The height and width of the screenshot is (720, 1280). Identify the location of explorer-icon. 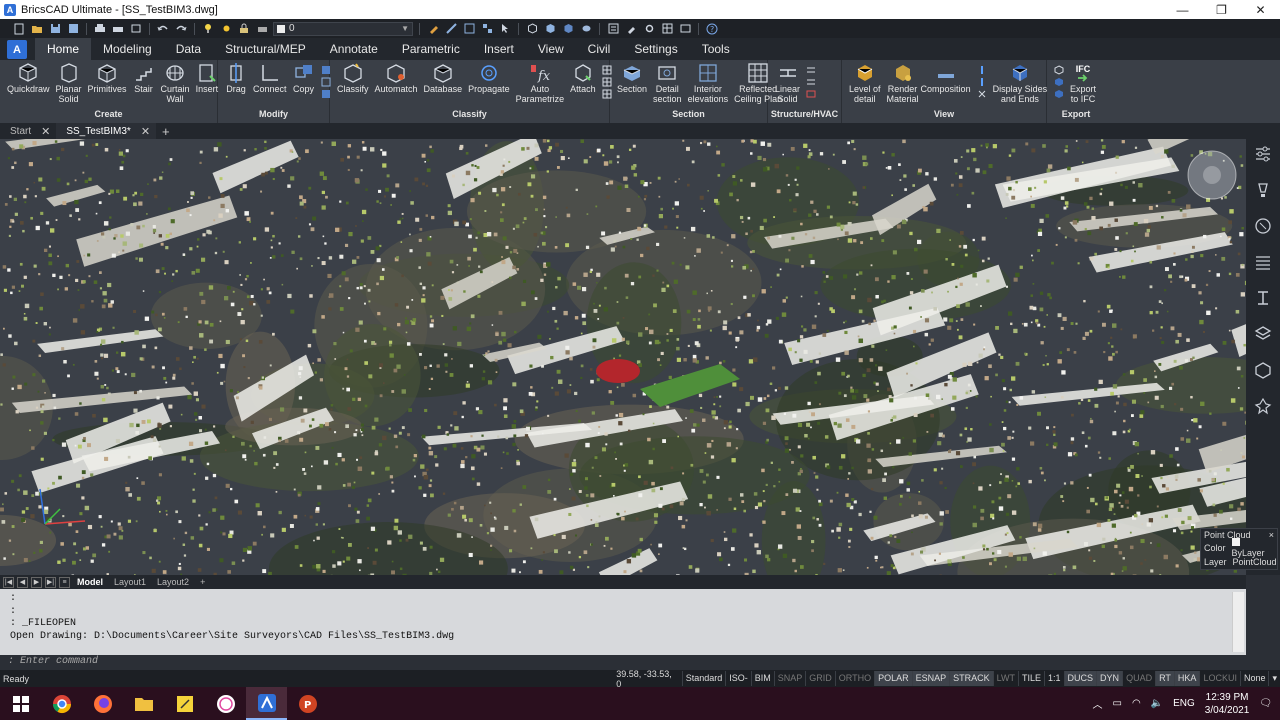
(487, 28).